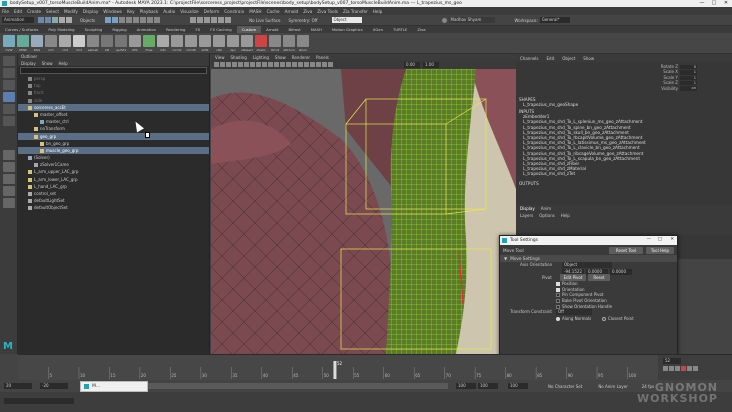 Image resolution: width=732 pixels, height=412 pixels. I want to click on outliner-item: front, so click(113, 92).